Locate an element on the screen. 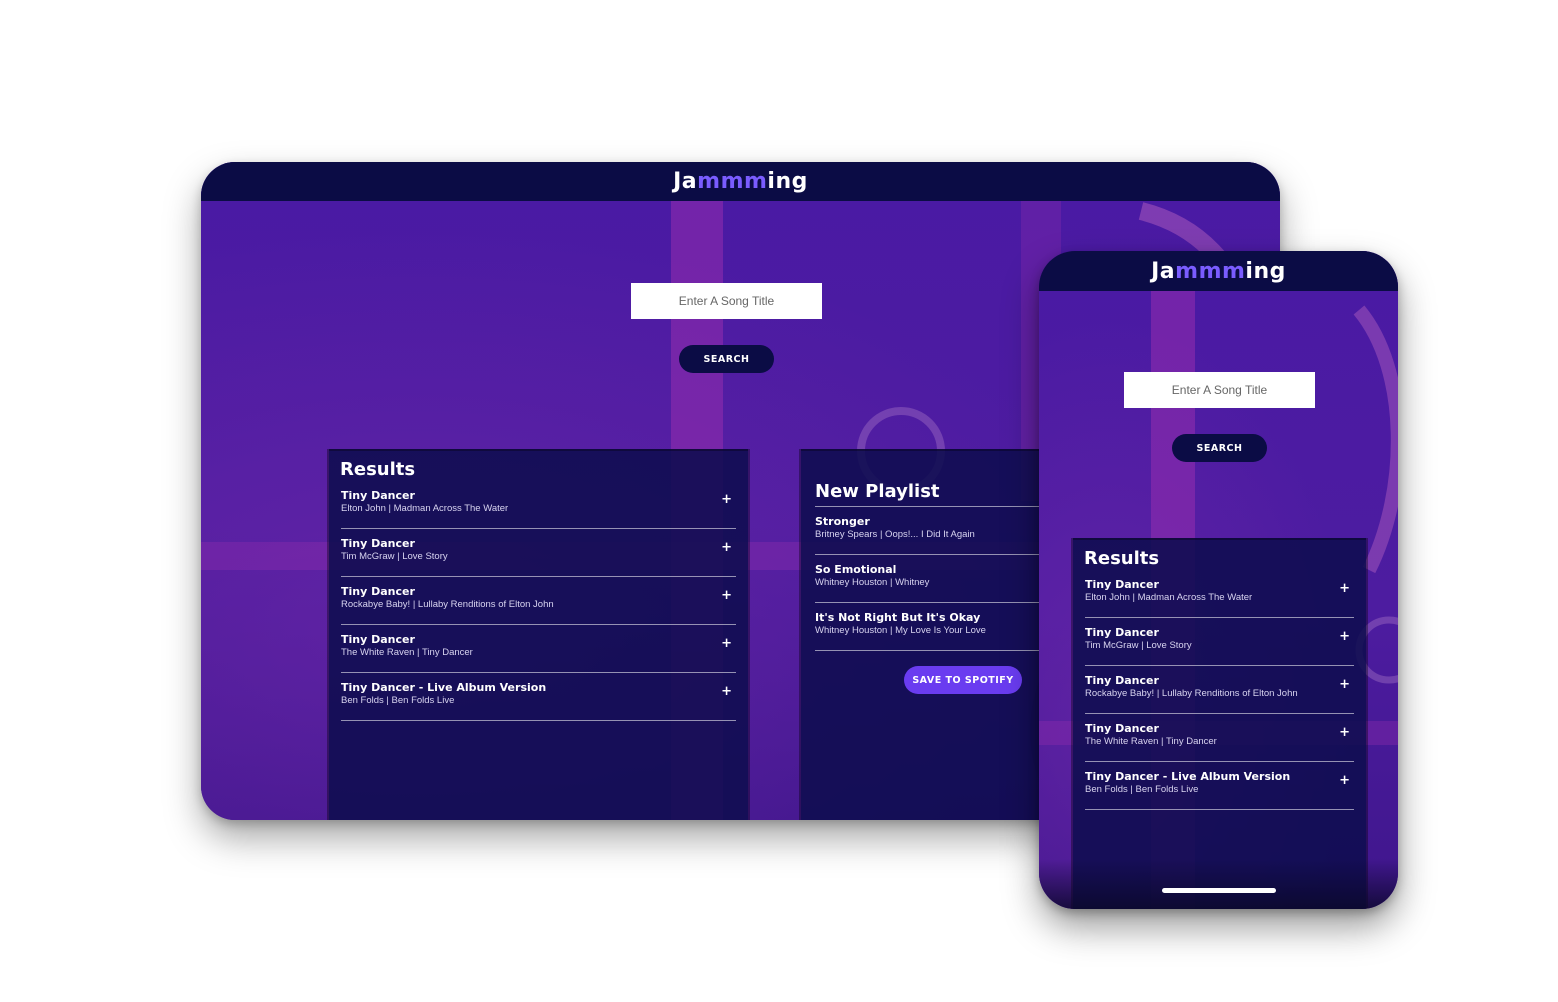 This screenshot has height=1002, width=1558. track-info: Britney Spears | Oops!... I Did It Again is located at coordinates (895, 534).